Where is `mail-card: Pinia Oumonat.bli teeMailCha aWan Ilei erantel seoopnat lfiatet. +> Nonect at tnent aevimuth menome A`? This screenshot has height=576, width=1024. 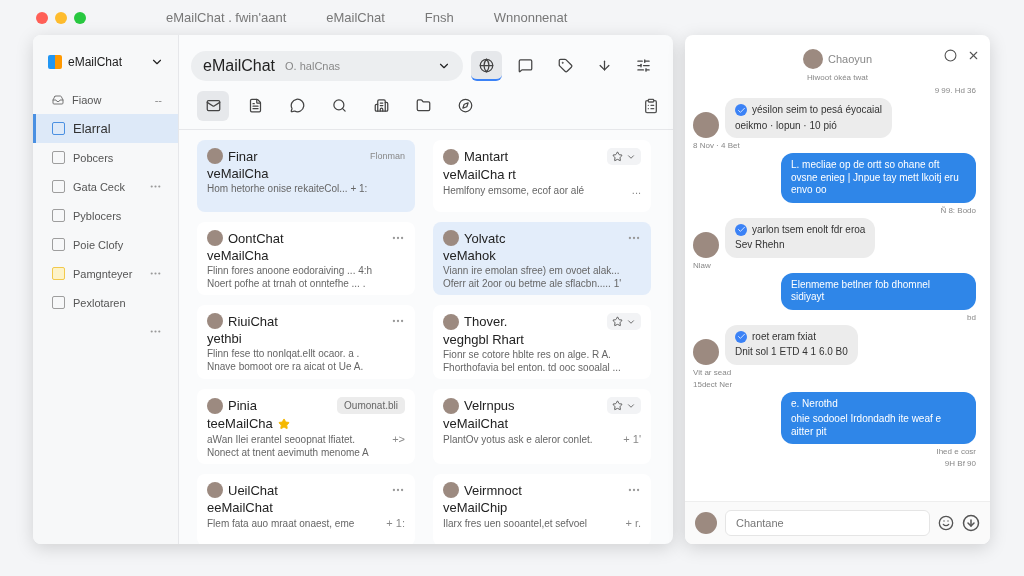
mail-card: Pinia Oumonat.bli teeMailCha aWan Ilei erantel seoopnat lfiatet. +> Nonect at tnent aevimuth menome A is located at coordinates (306, 426).